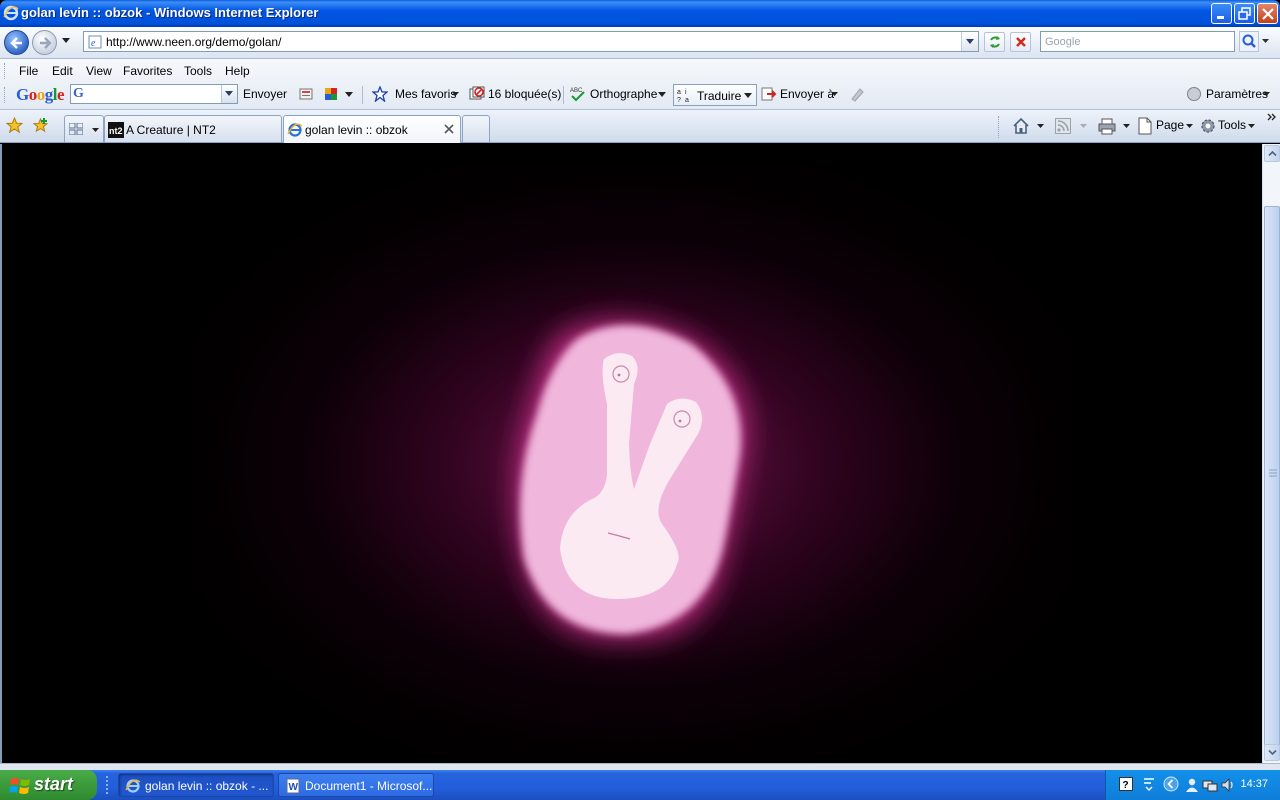  What do you see at coordinates (1254, 784) in the screenshot?
I see `clock: 14:37` at bounding box center [1254, 784].